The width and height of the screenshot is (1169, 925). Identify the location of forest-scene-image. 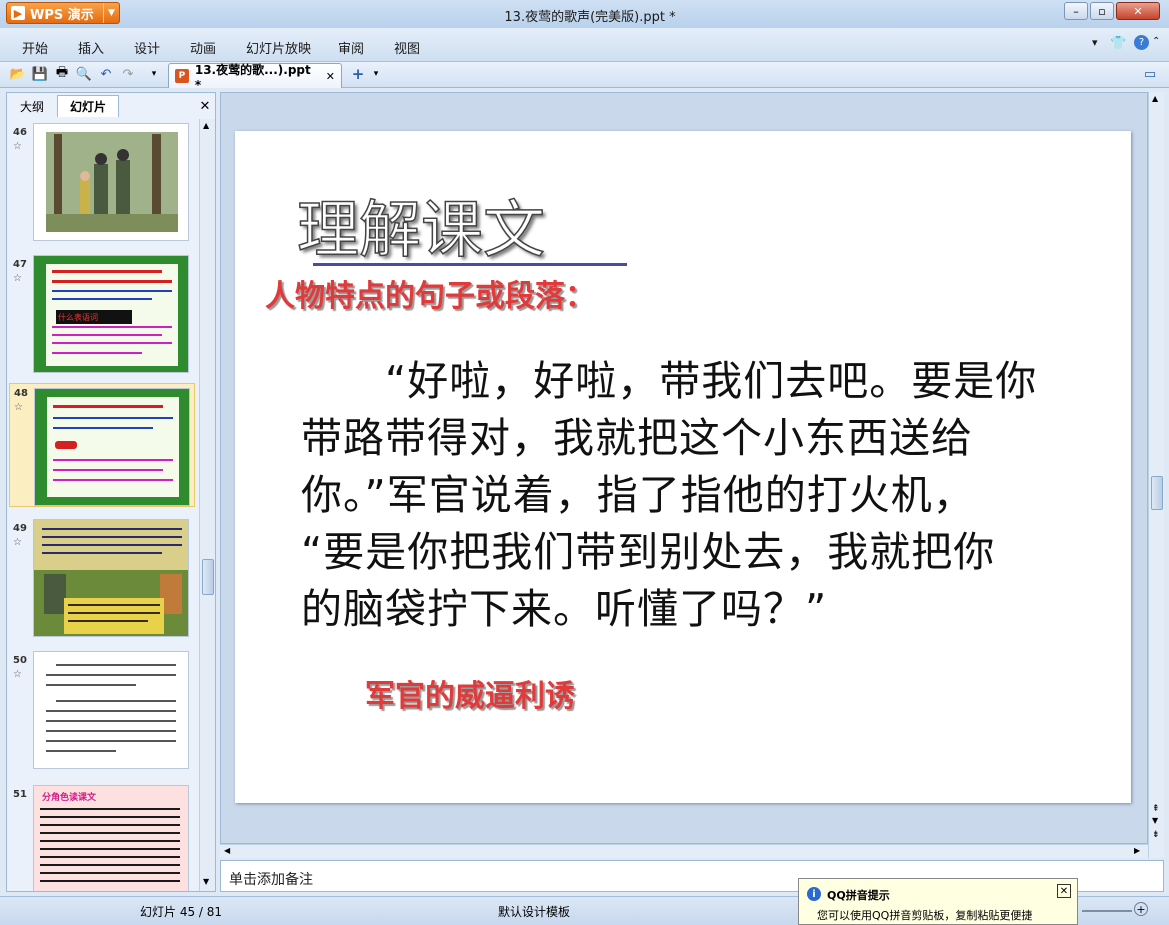
(112, 182).